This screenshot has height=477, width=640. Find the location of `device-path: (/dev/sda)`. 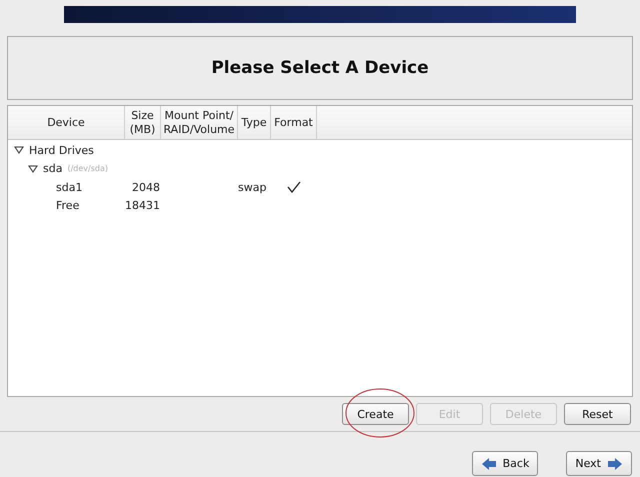

device-path: (/dev/sda) is located at coordinates (87, 169).